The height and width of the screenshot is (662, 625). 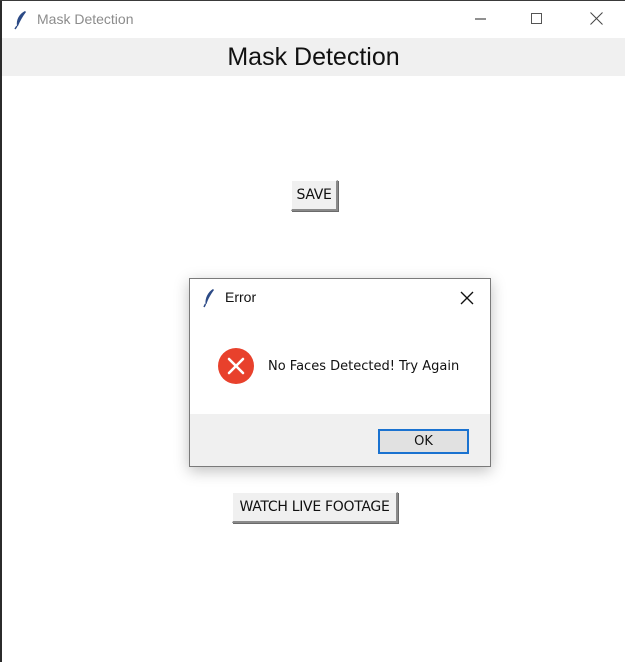 I want to click on desktop-edge, so click(x=1, y=331).